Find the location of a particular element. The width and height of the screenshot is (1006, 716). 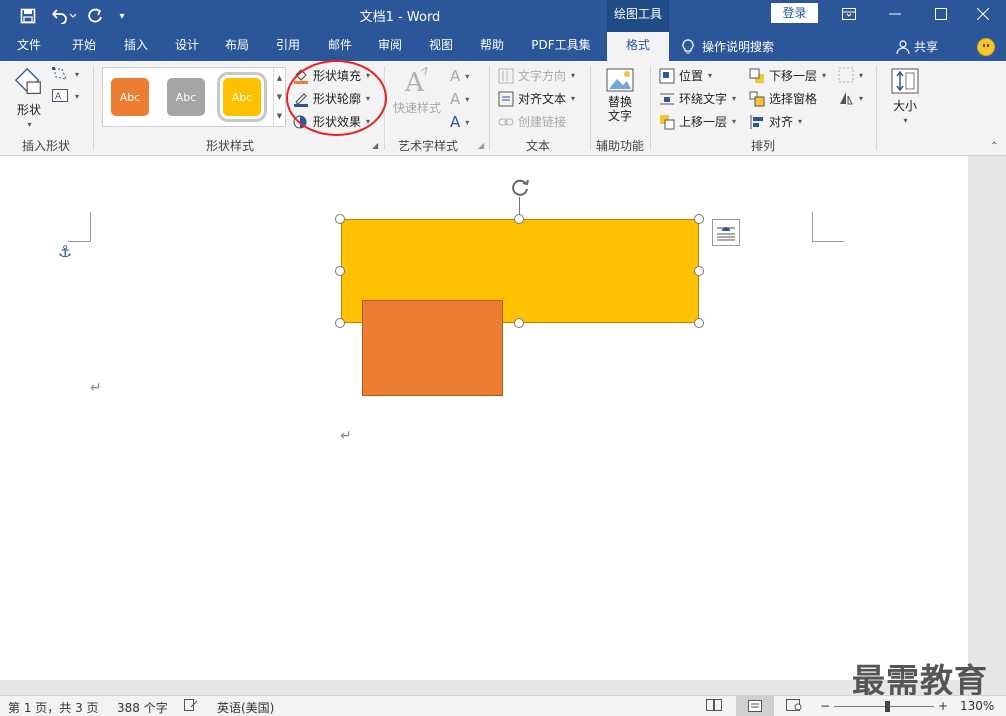

close-icon is located at coordinates (983, 14).